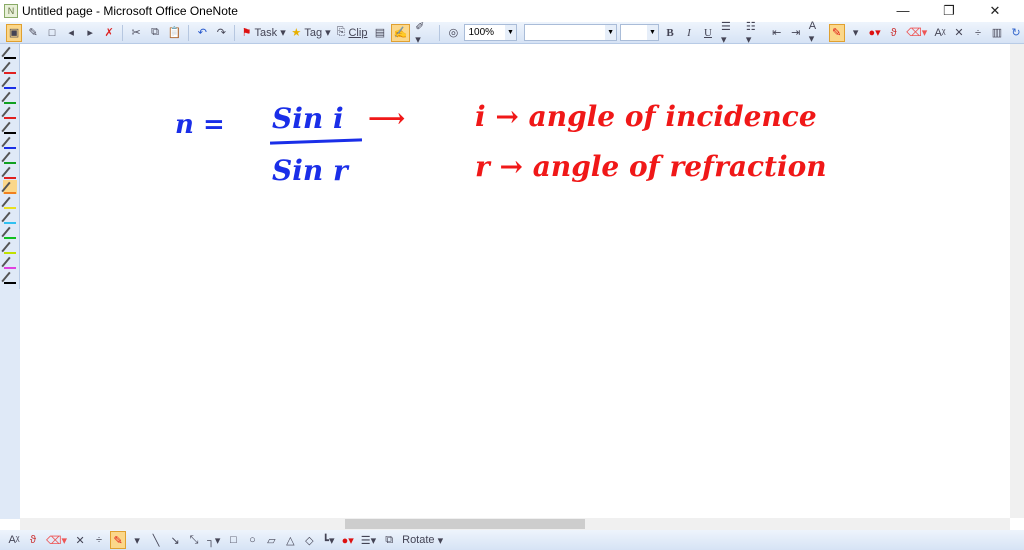 This screenshot has height=550, width=1024. I want to click on research-icon: ↻, so click(1016, 33).